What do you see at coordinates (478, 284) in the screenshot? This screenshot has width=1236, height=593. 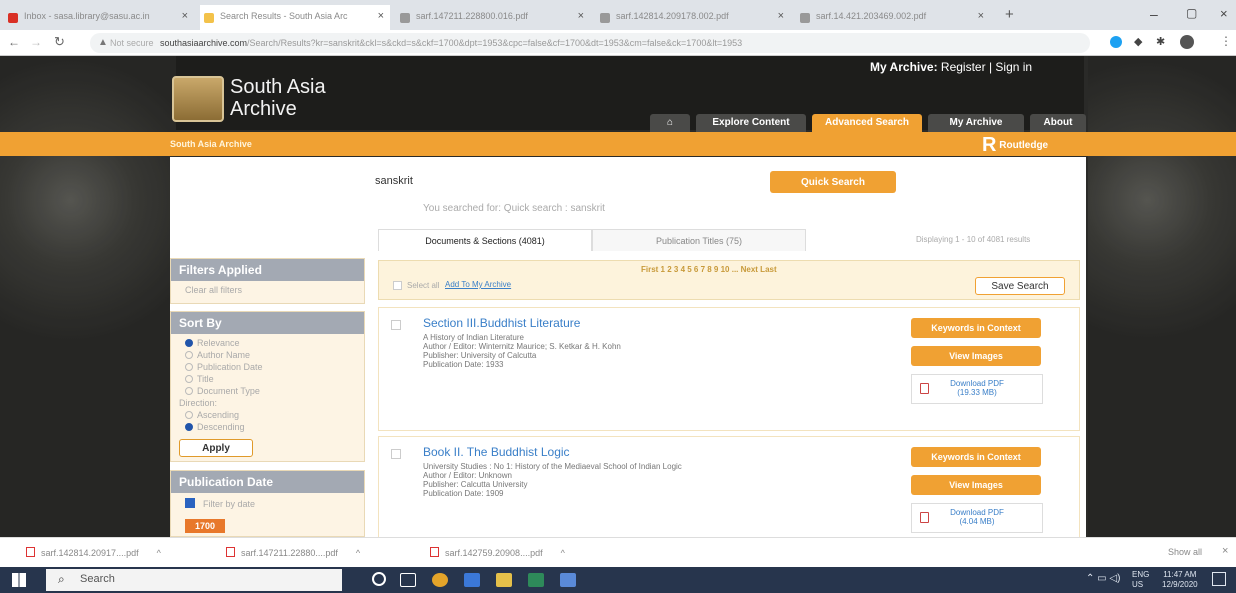 I see `add-to-archive-link: Add To My Archive` at bounding box center [478, 284].